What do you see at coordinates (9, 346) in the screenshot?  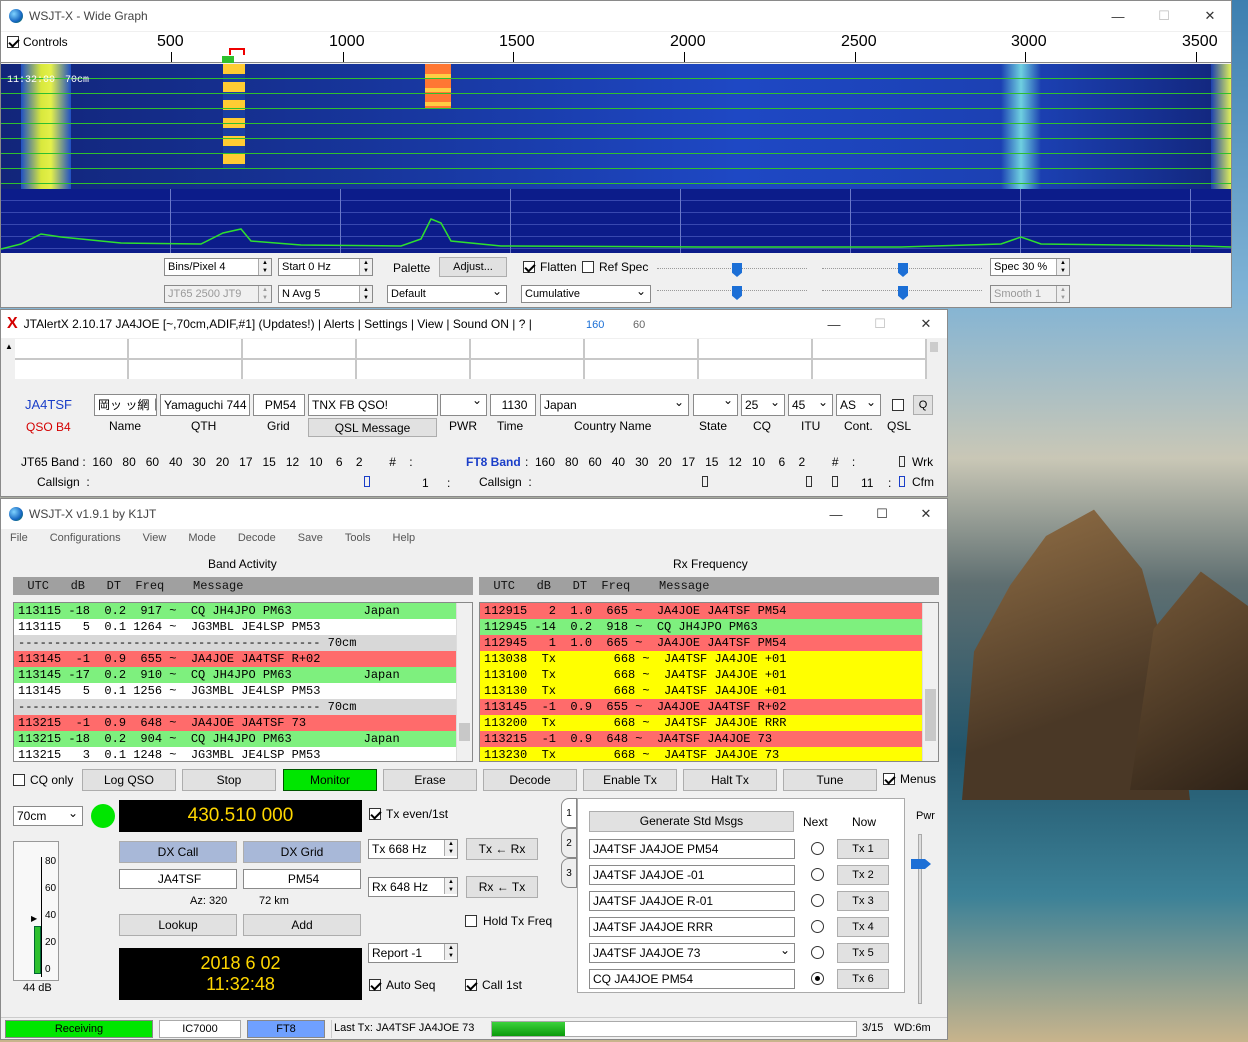 I see `grid-scroll-up-icon: ▲` at bounding box center [9, 346].